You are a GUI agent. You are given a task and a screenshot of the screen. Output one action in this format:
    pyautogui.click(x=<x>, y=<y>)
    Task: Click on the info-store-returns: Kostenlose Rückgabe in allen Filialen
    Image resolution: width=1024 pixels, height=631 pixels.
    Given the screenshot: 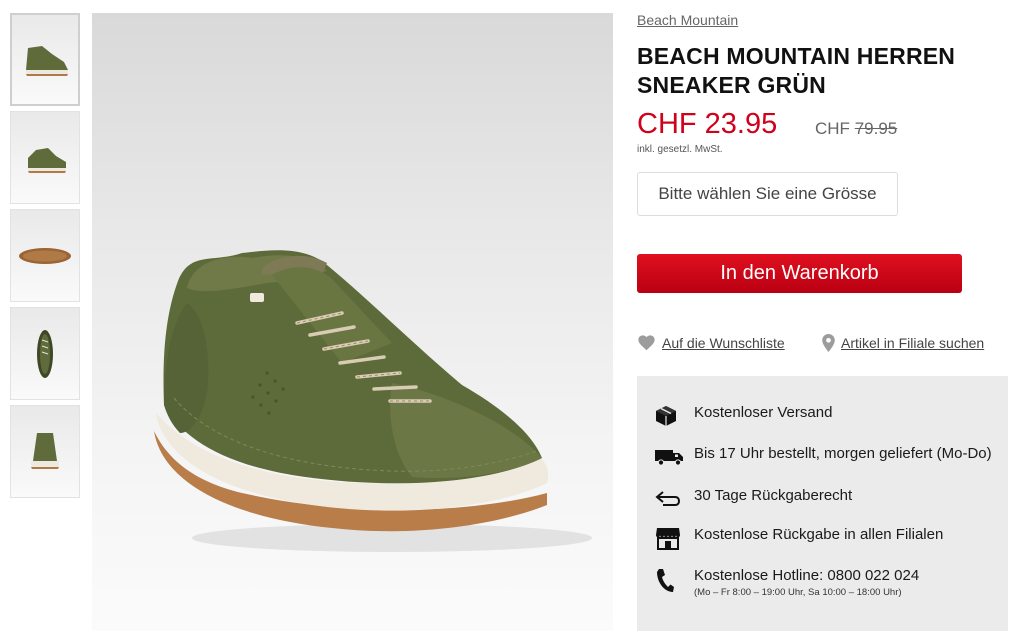 What is the action you would take?
    pyautogui.click(x=799, y=538)
    